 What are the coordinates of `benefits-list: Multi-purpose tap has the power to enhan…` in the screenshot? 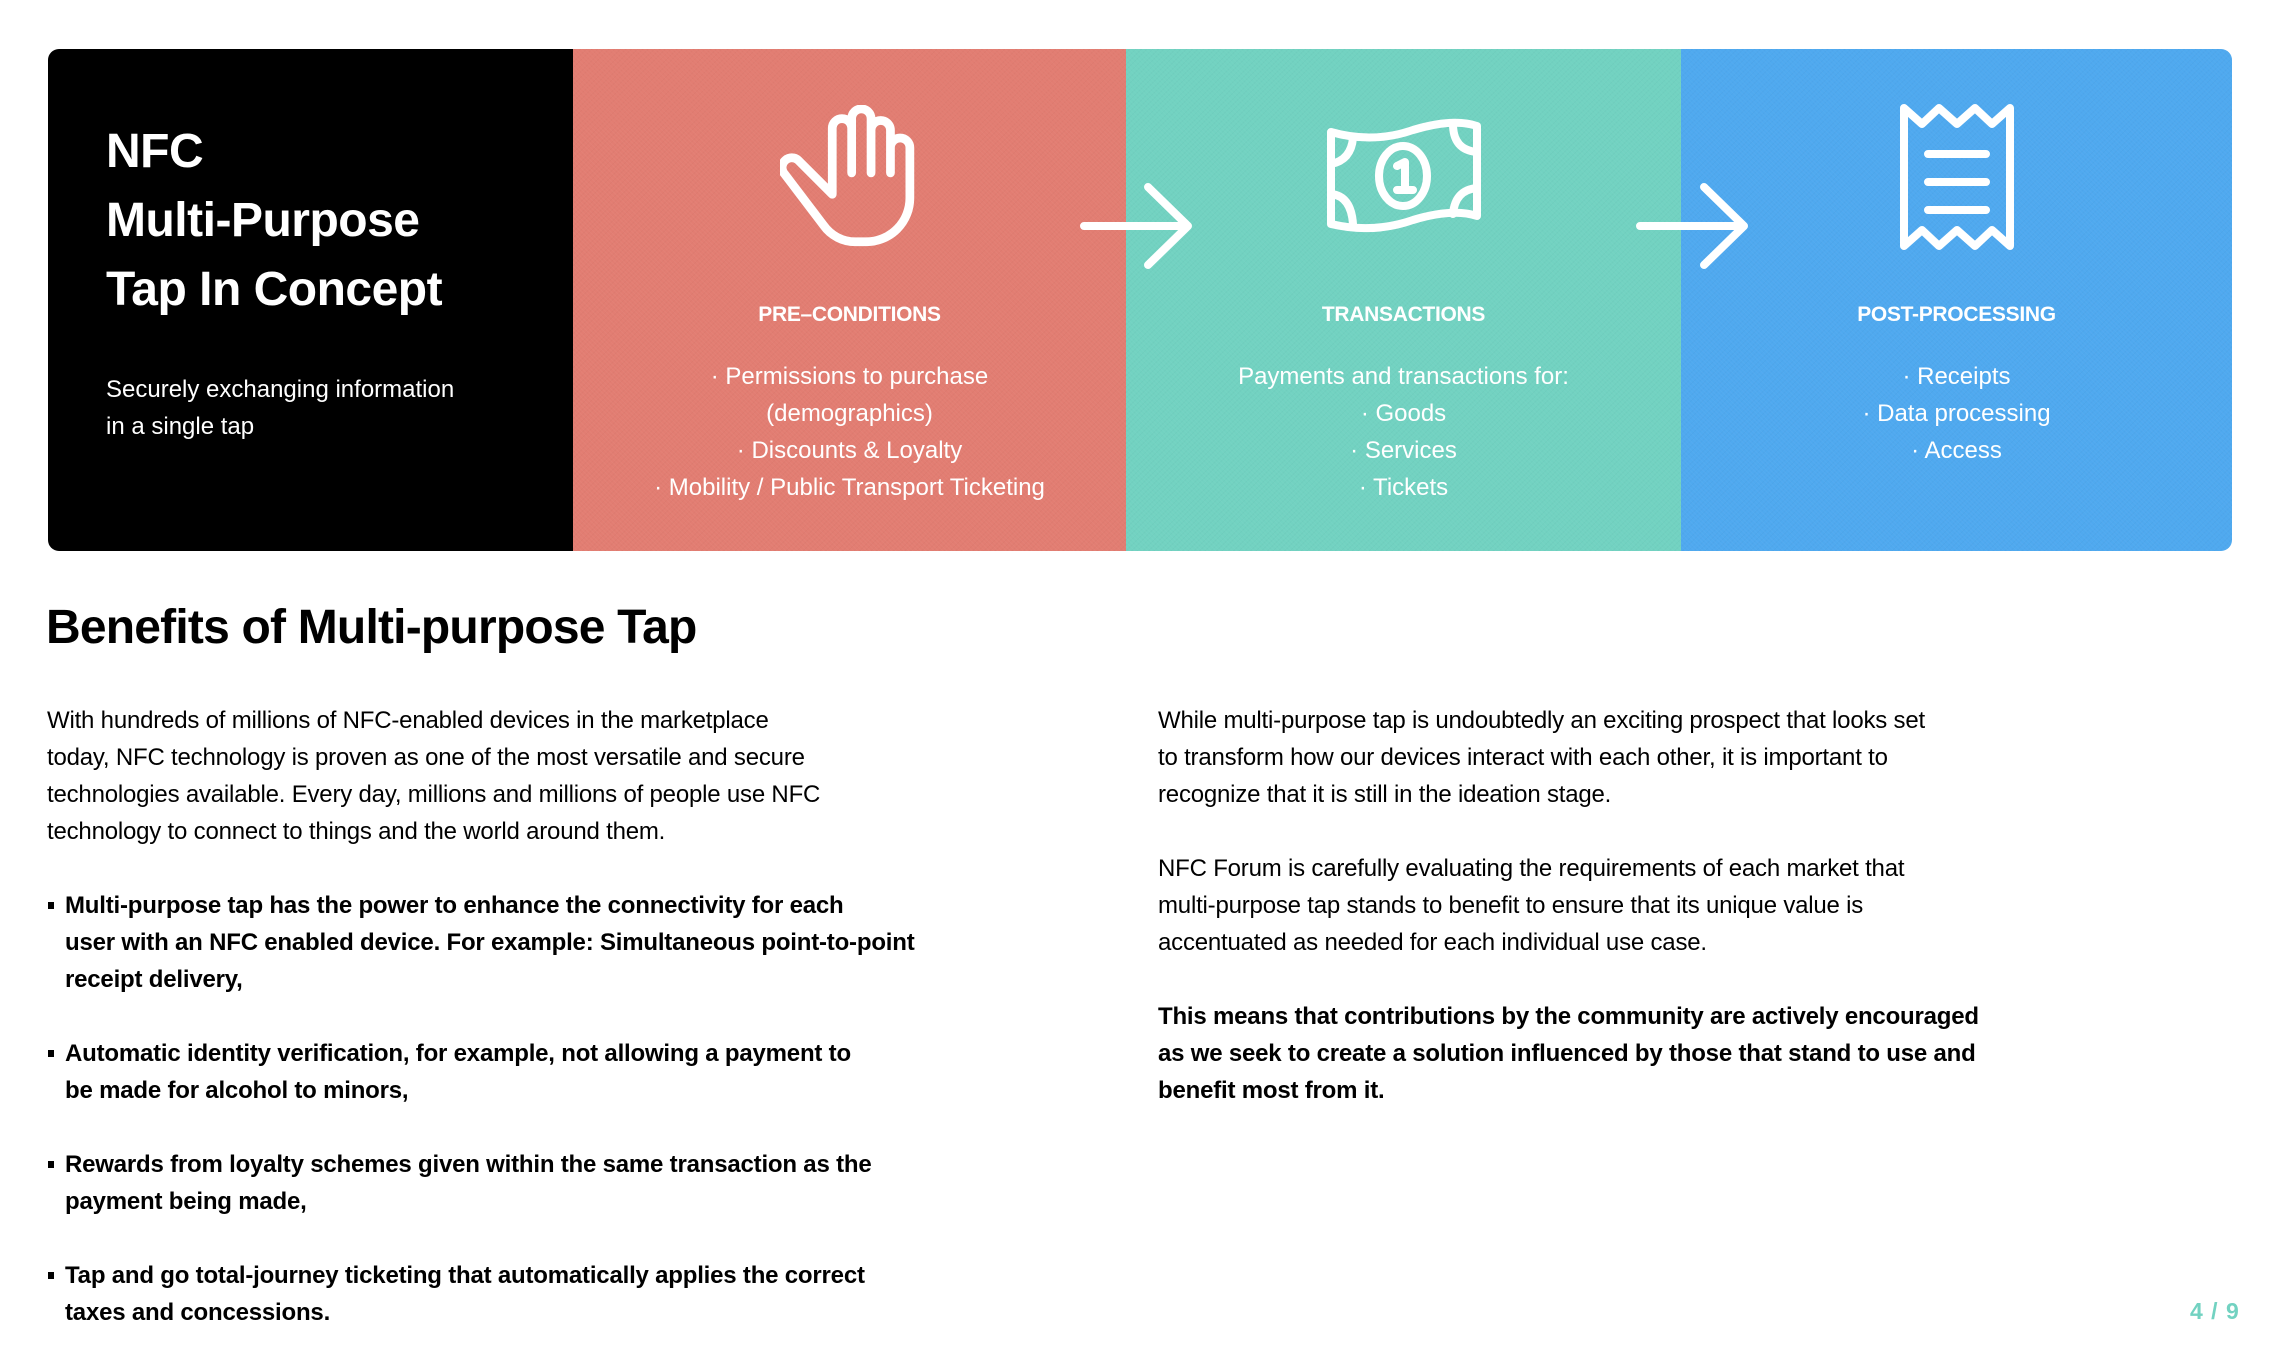 It's located at (527, 1109).